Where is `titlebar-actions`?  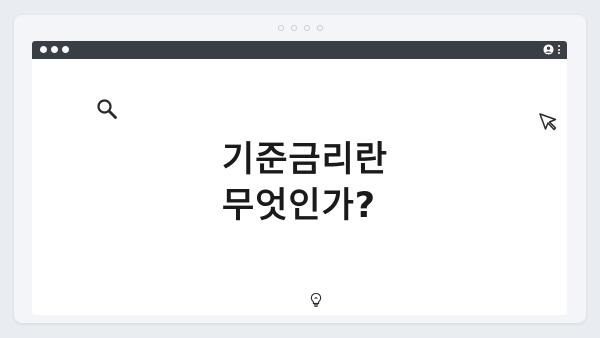
titlebar-actions is located at coordinates (552, 49).